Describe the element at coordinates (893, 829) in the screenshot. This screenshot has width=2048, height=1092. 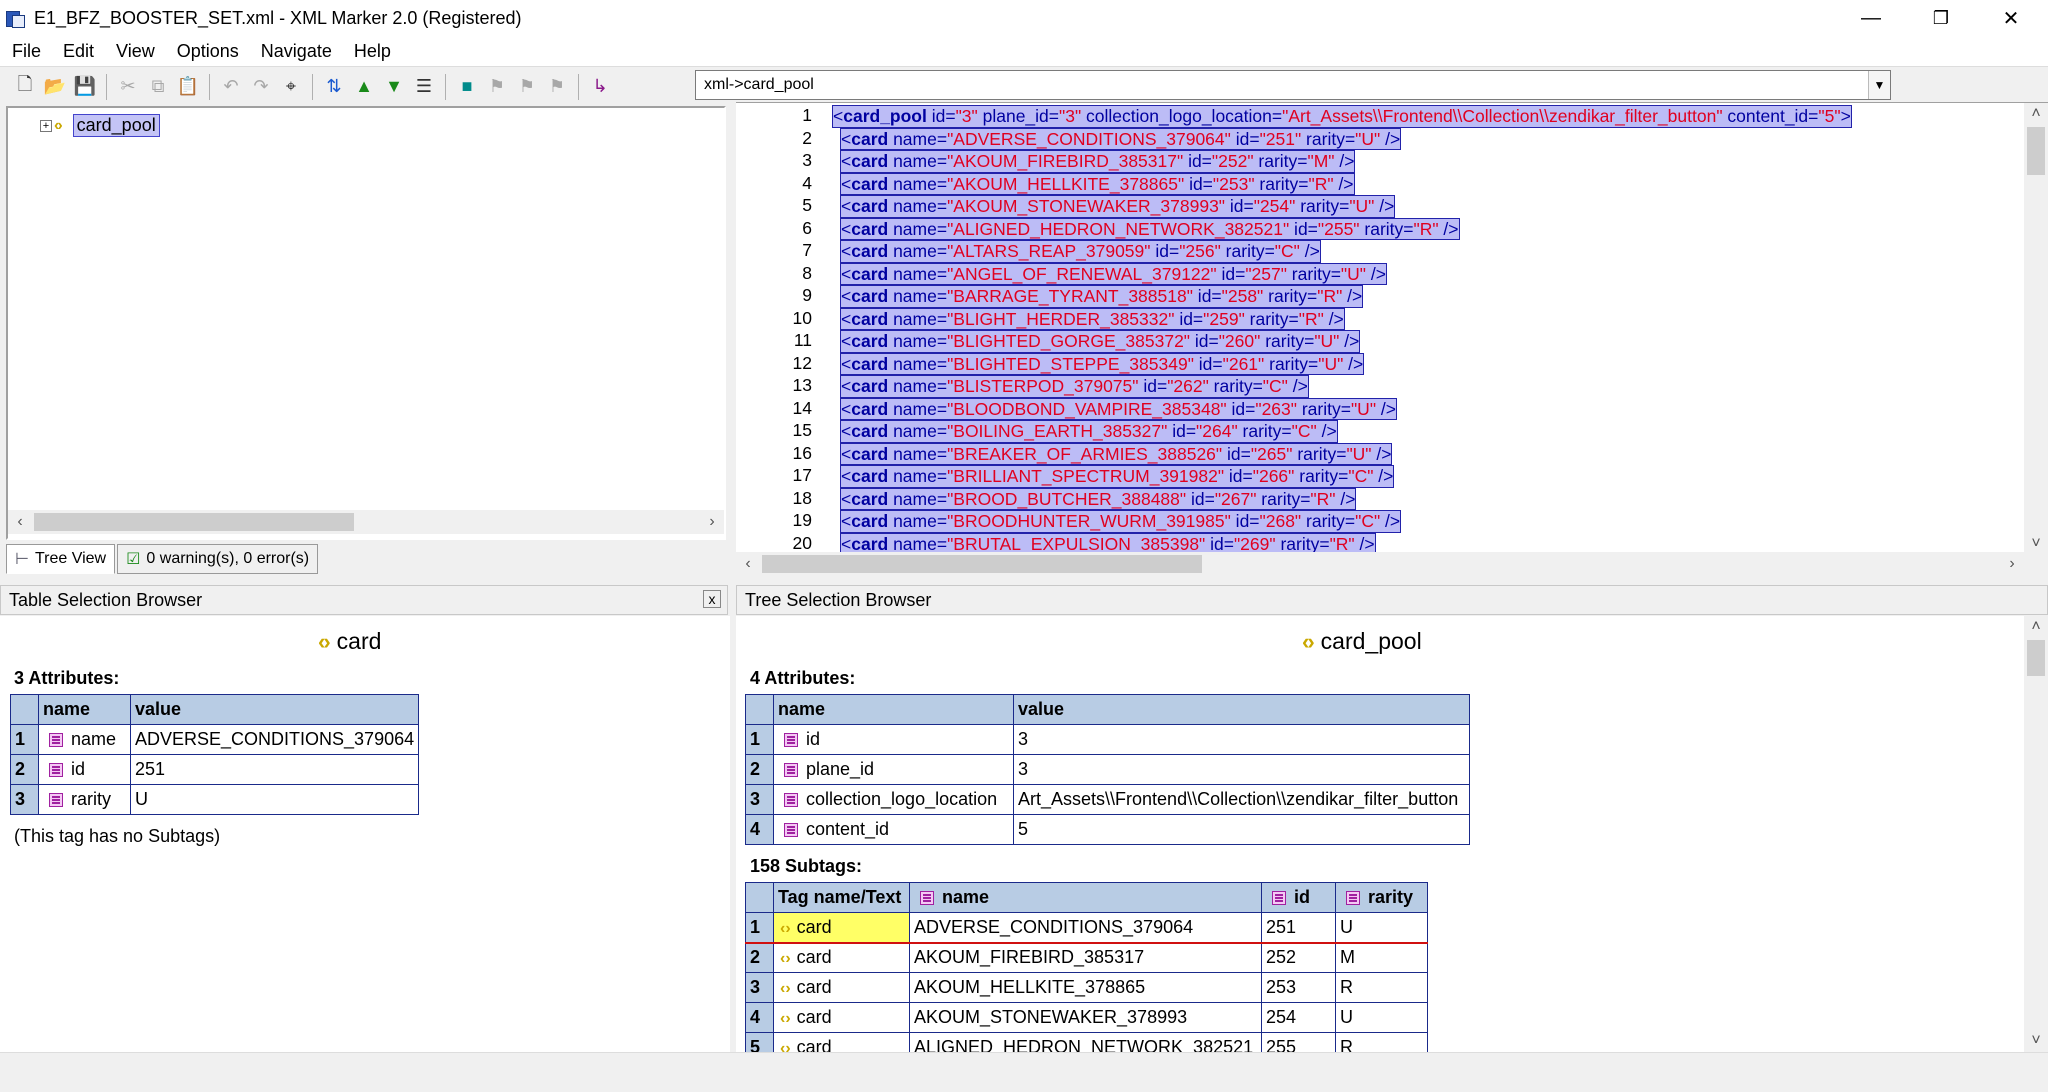
I see `attr-name-cell: content_id` at that location.